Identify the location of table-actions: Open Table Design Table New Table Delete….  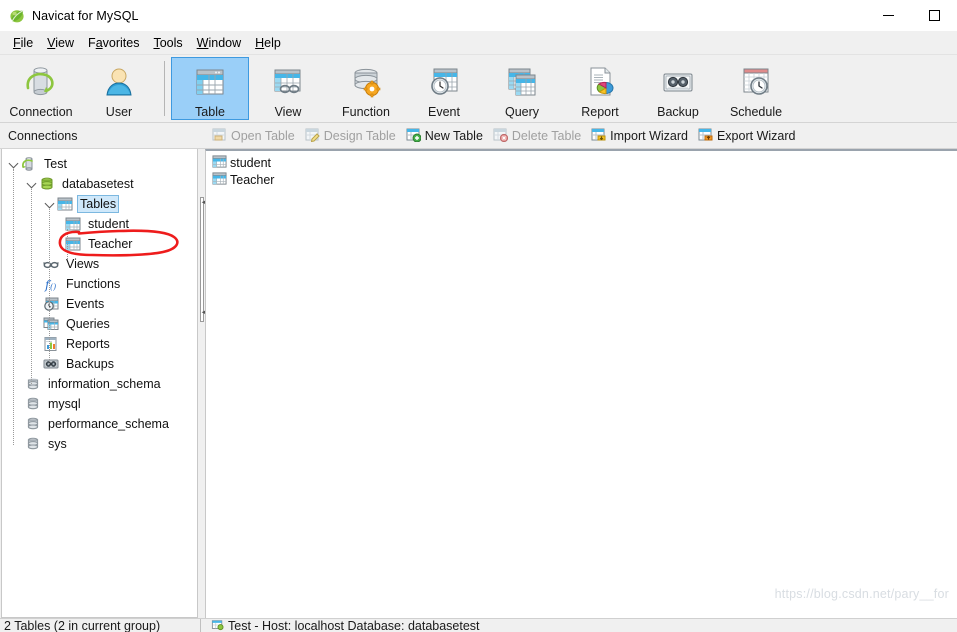
(578, 135).